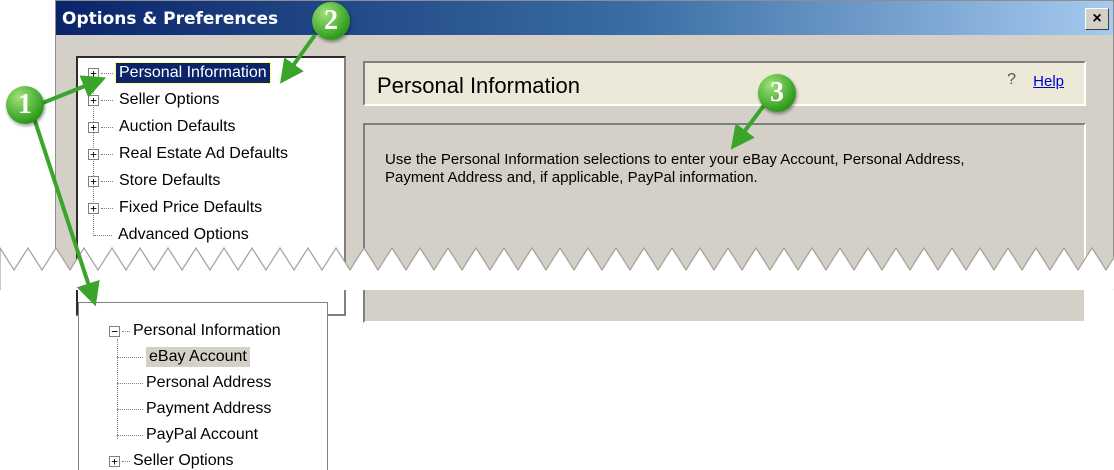 Image resolution: width=1114 pixels, height=470 pixels. I want to click on section-title: Personal Information, so click(478, 85).